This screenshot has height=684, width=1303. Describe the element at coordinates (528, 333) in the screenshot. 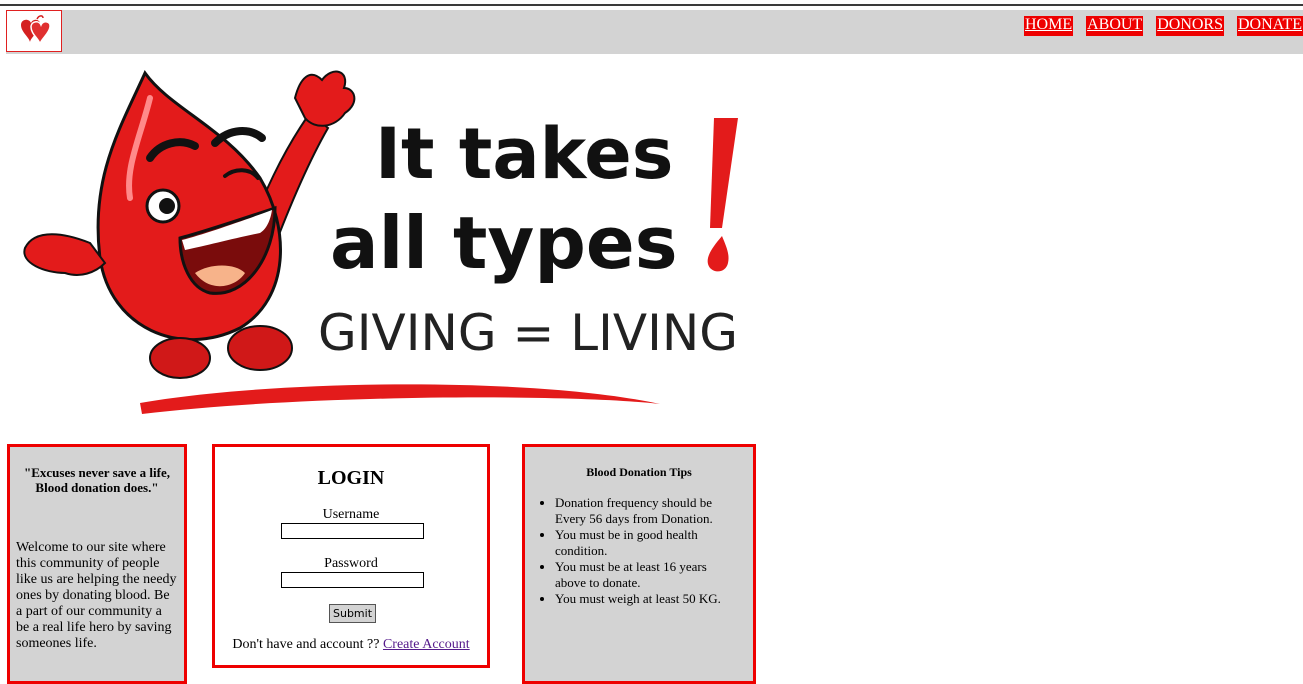

I see `banner-line3: GIVING = LIVING` at that location.